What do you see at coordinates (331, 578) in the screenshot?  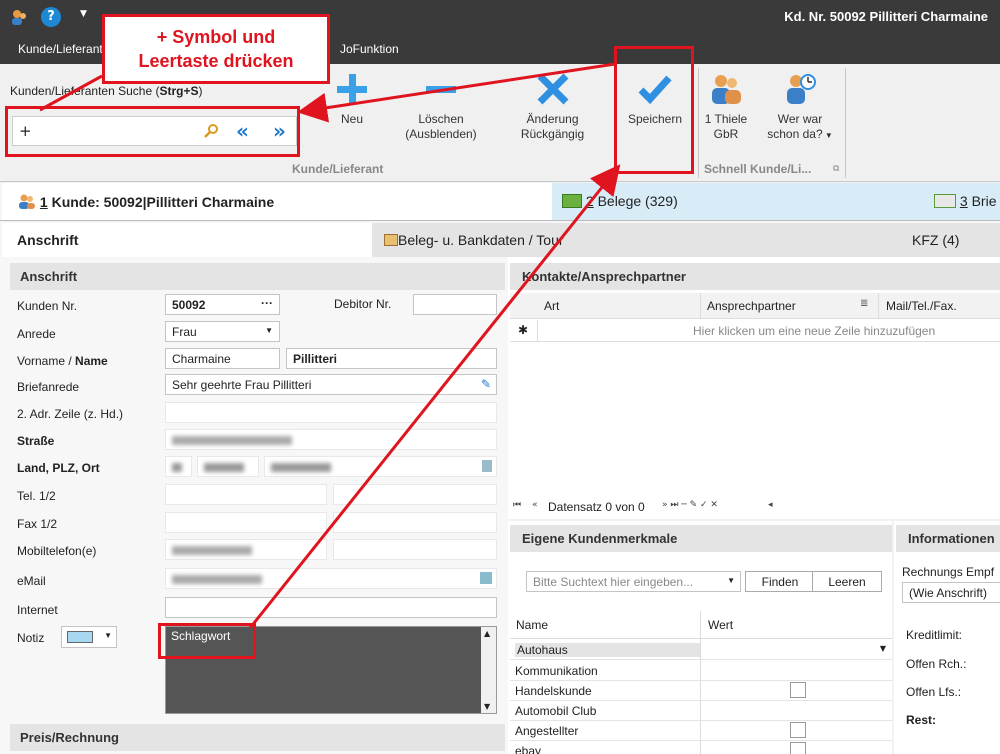 I see `email-field` at bounding box center [331, 578].